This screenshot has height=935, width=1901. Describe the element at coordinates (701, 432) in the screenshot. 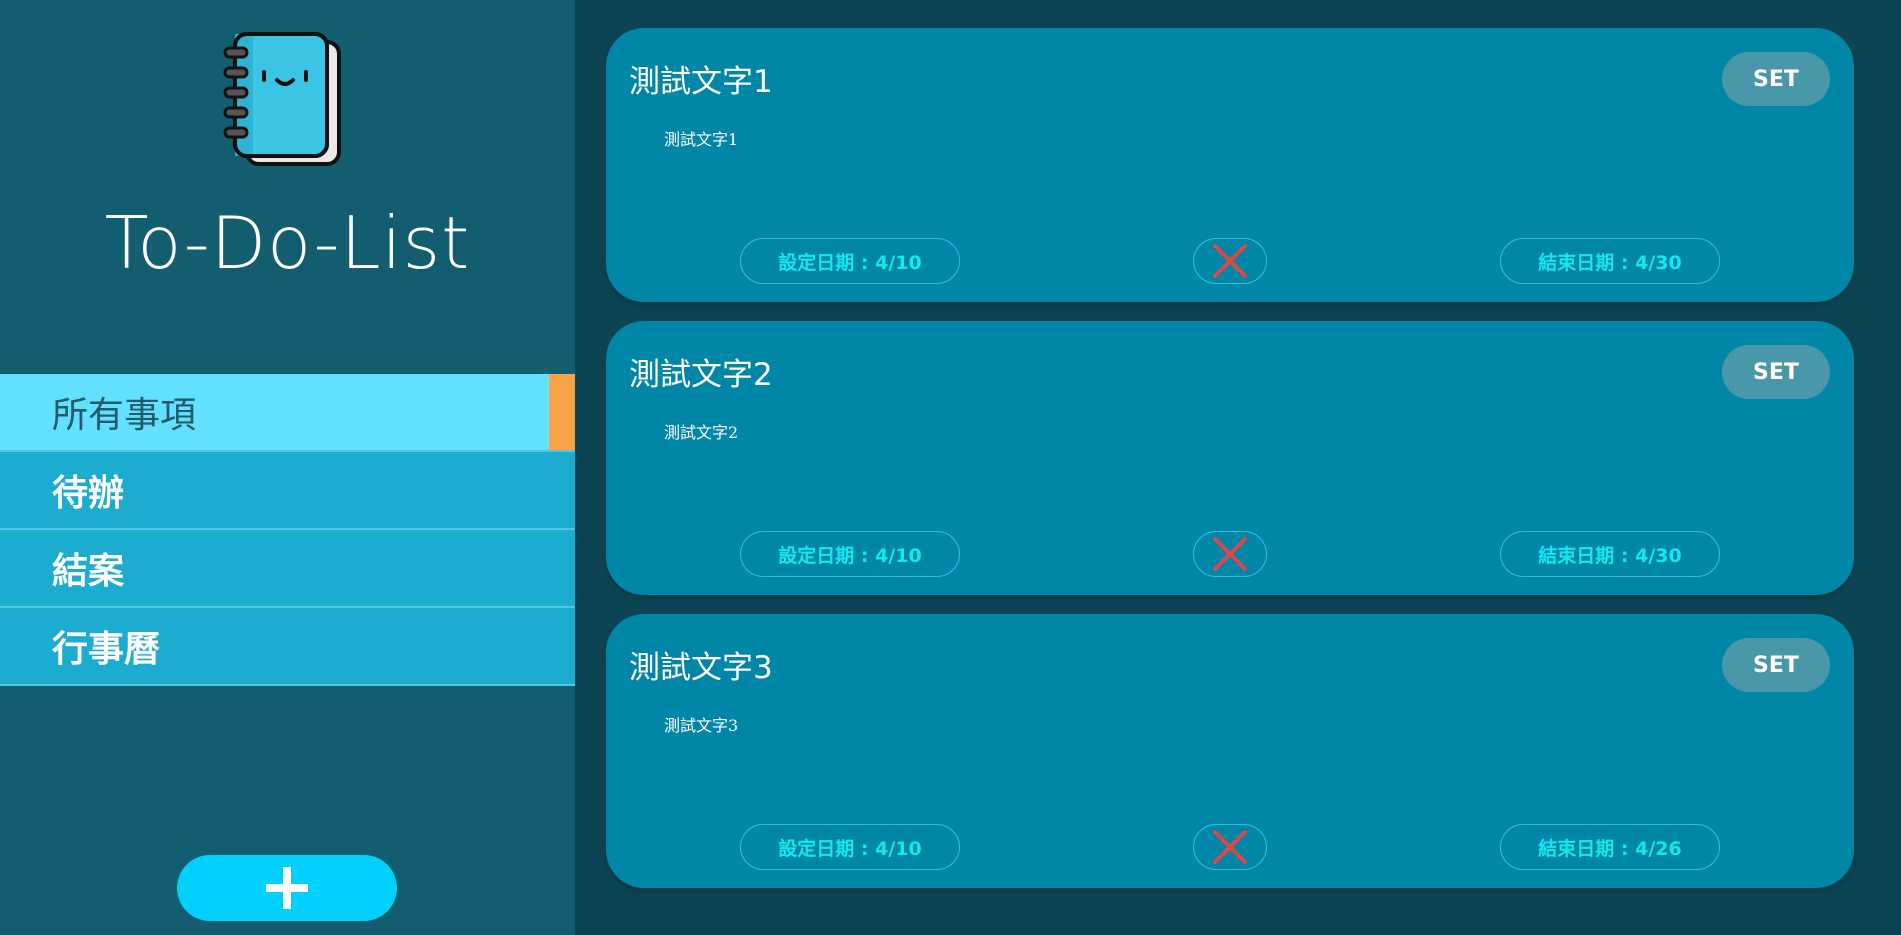

I see `task-description: 測試文字2` at that location.